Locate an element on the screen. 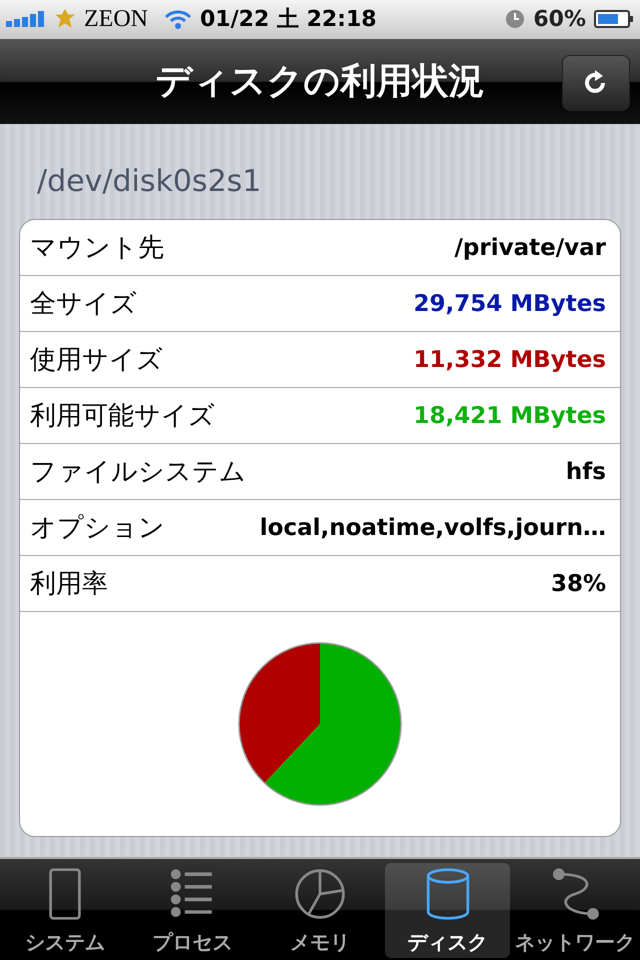 This screenshot has height=960, width=640. tab: メモリ is located at coordinates (320, 910).